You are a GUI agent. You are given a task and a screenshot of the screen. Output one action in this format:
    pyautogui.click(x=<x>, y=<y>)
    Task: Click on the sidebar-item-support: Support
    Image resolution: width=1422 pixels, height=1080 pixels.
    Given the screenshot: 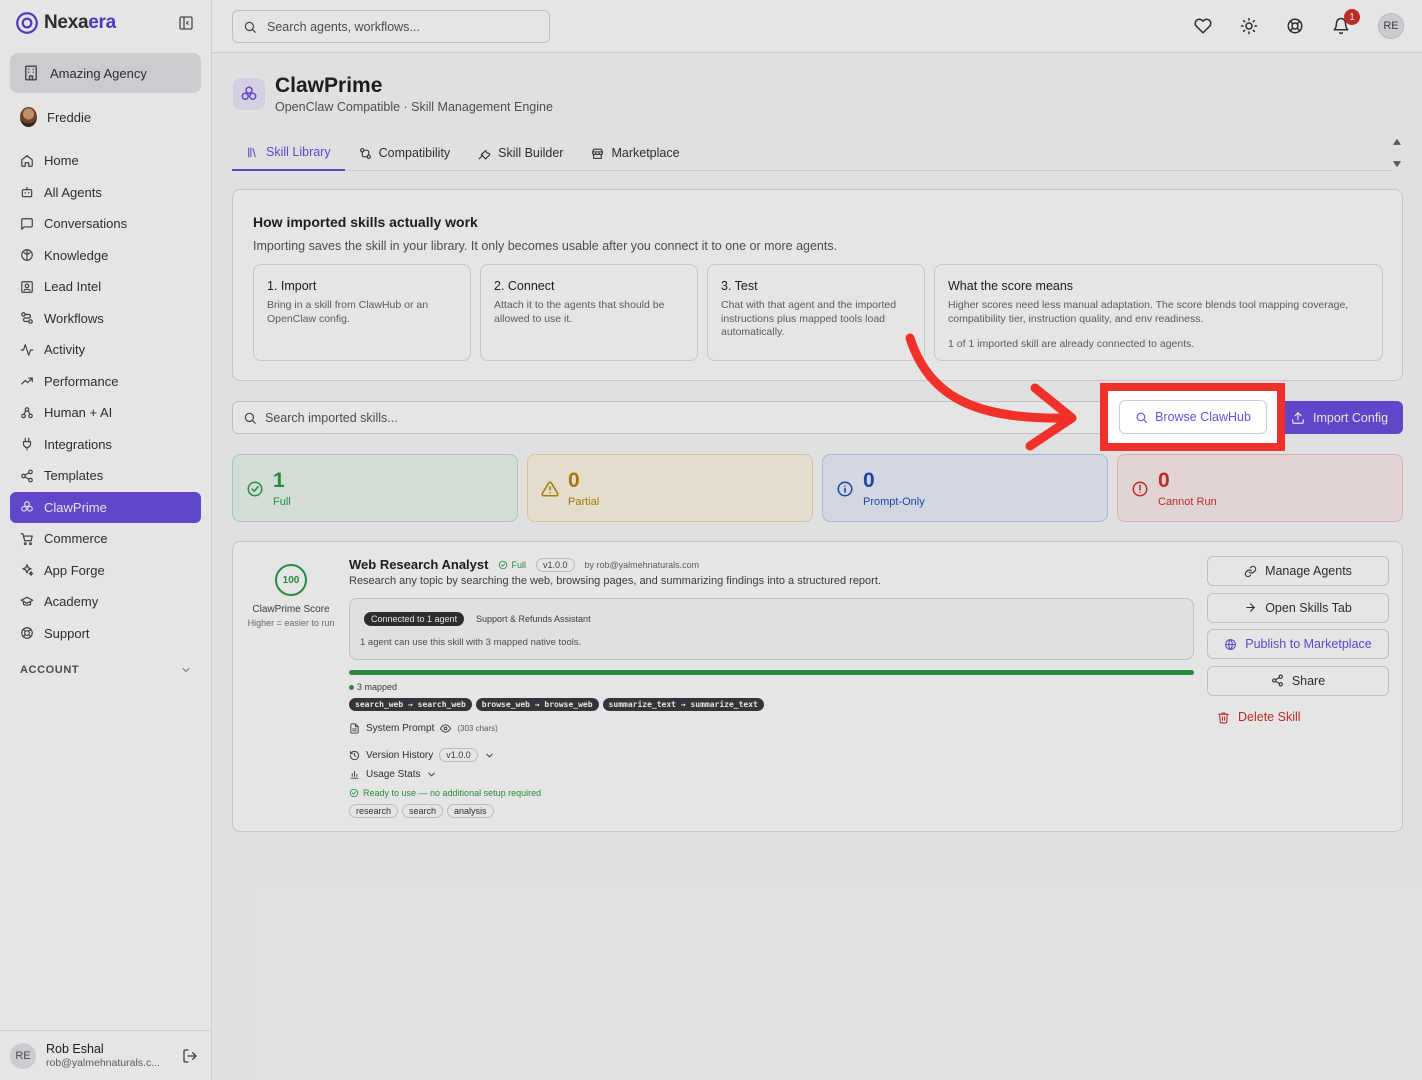 What is the action you would take?
    pyautogui.click(x=105, y=634)
    